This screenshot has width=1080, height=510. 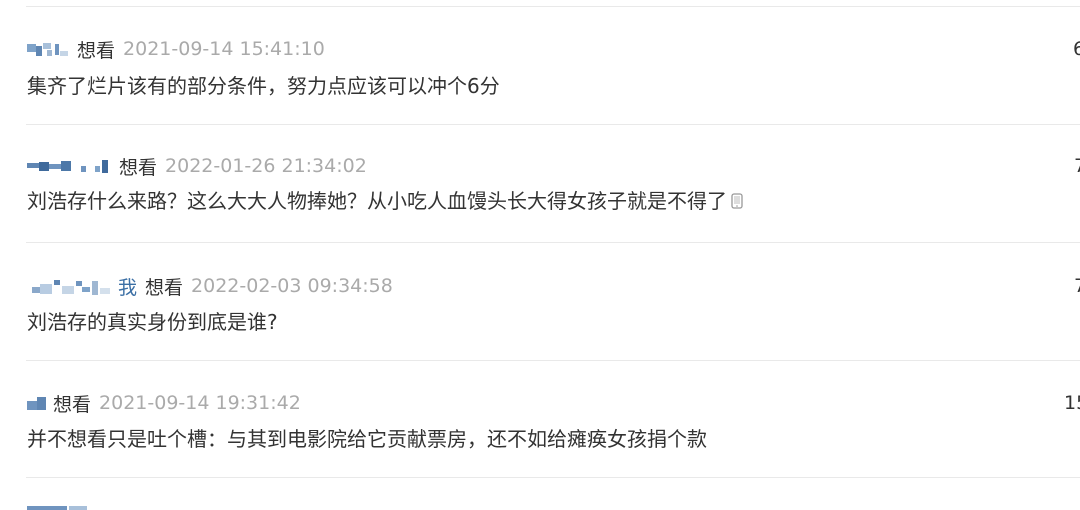 What do you see at coordinates (737, 202) in the screenshot?
I see `mobile-phone-icon` at bounding box center [737, 202].